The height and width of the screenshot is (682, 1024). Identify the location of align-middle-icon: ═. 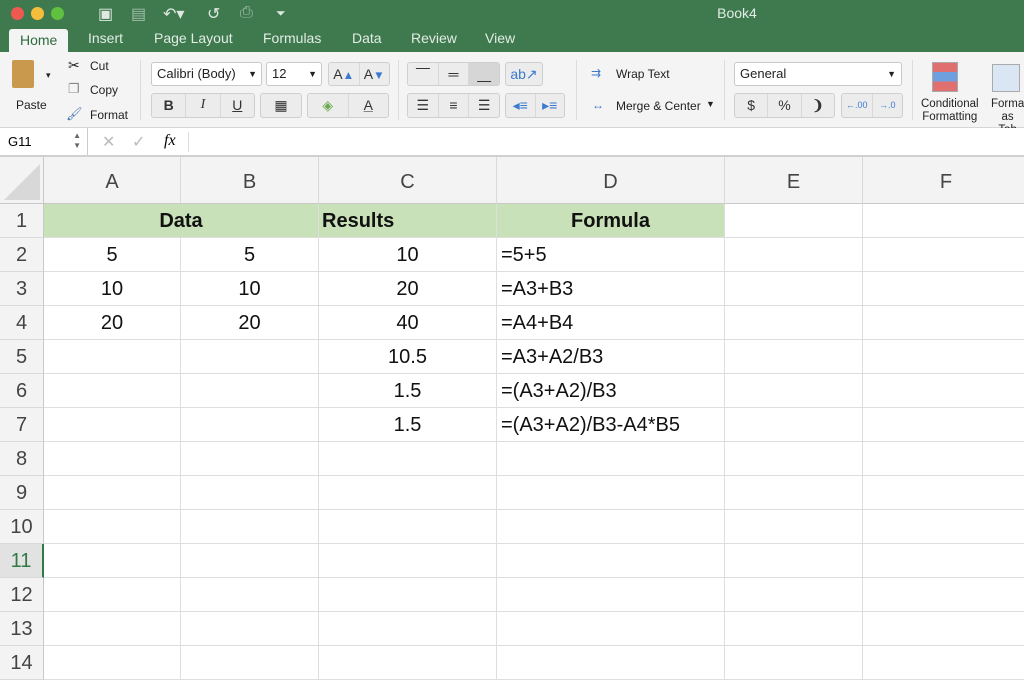
(454, 74).